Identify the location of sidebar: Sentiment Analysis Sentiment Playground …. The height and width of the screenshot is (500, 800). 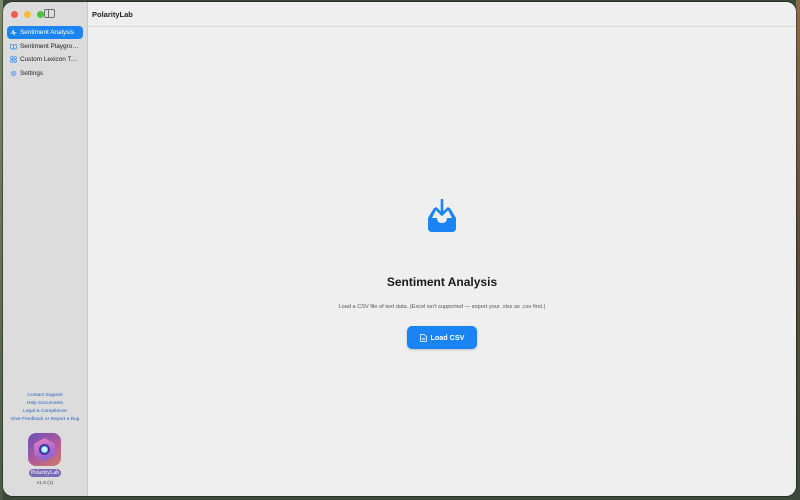
(45, 249).